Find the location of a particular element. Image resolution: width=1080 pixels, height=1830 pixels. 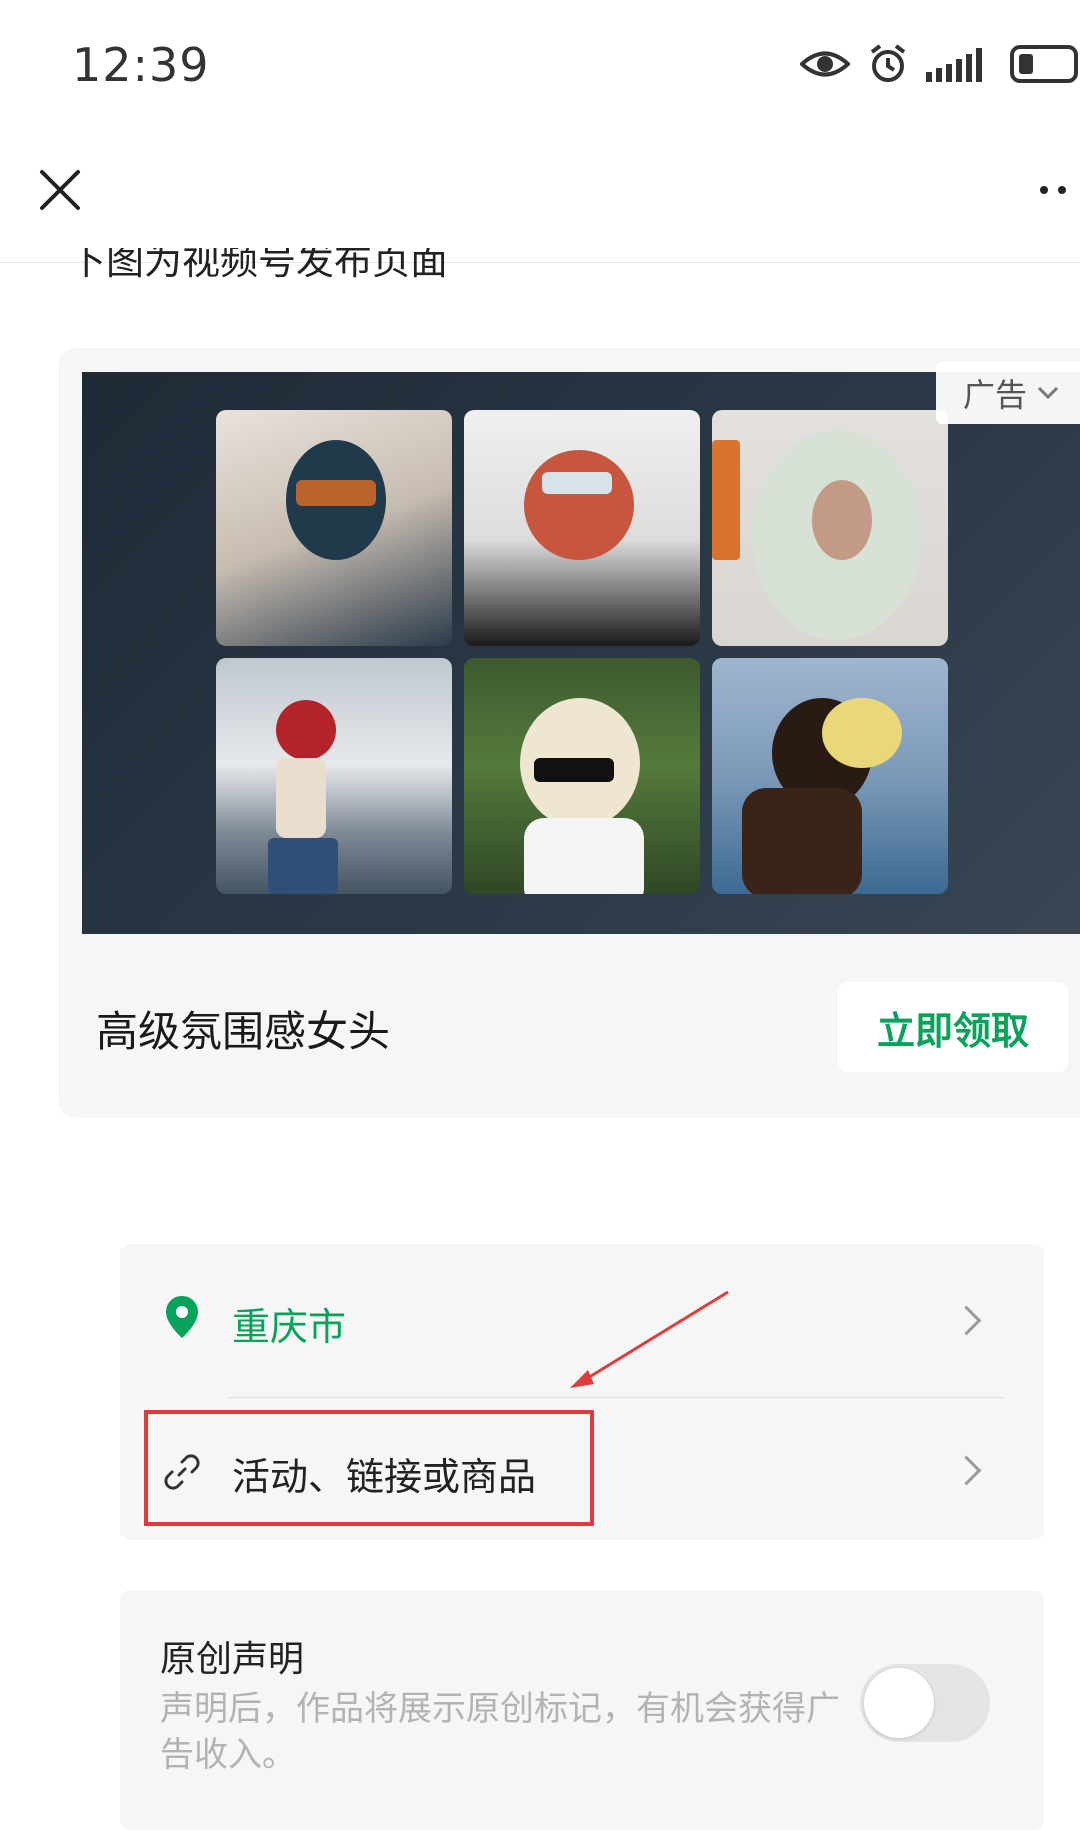

battery-icon is located at coordinates (1045, 66).